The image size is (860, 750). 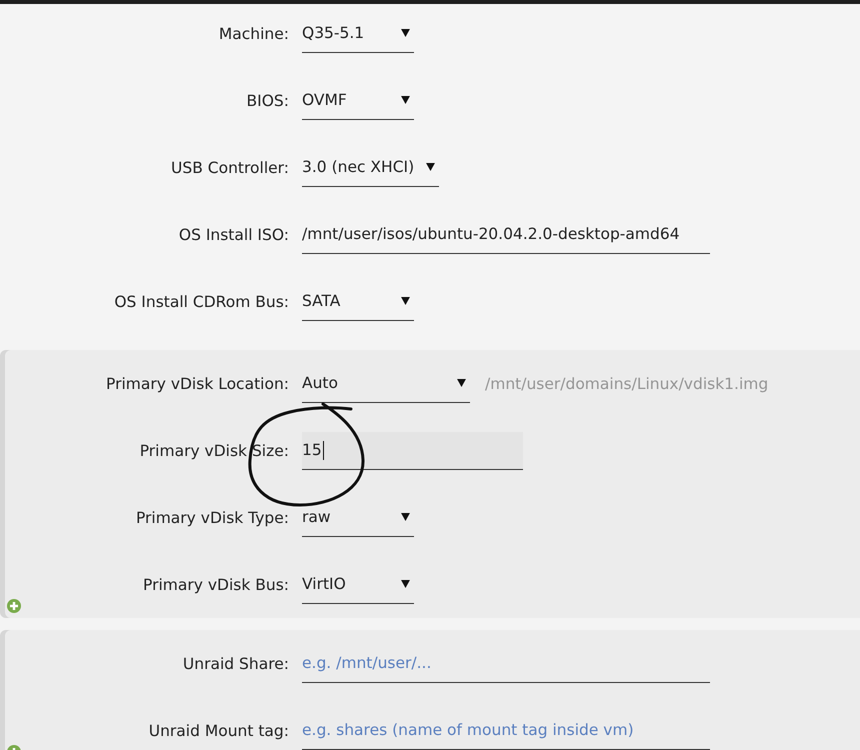 What do you see at coordinates (197, 383) in the screenshot?
I see `field-label: Primary vDisk Location:` at bounding box center [197, 383].